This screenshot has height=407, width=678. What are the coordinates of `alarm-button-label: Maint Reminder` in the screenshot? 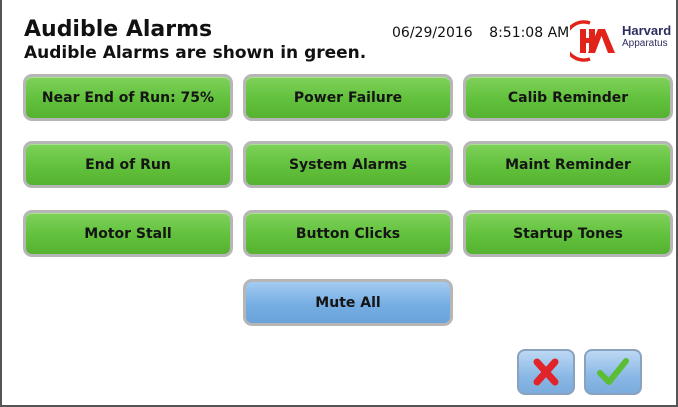 It's located at (568, 164).